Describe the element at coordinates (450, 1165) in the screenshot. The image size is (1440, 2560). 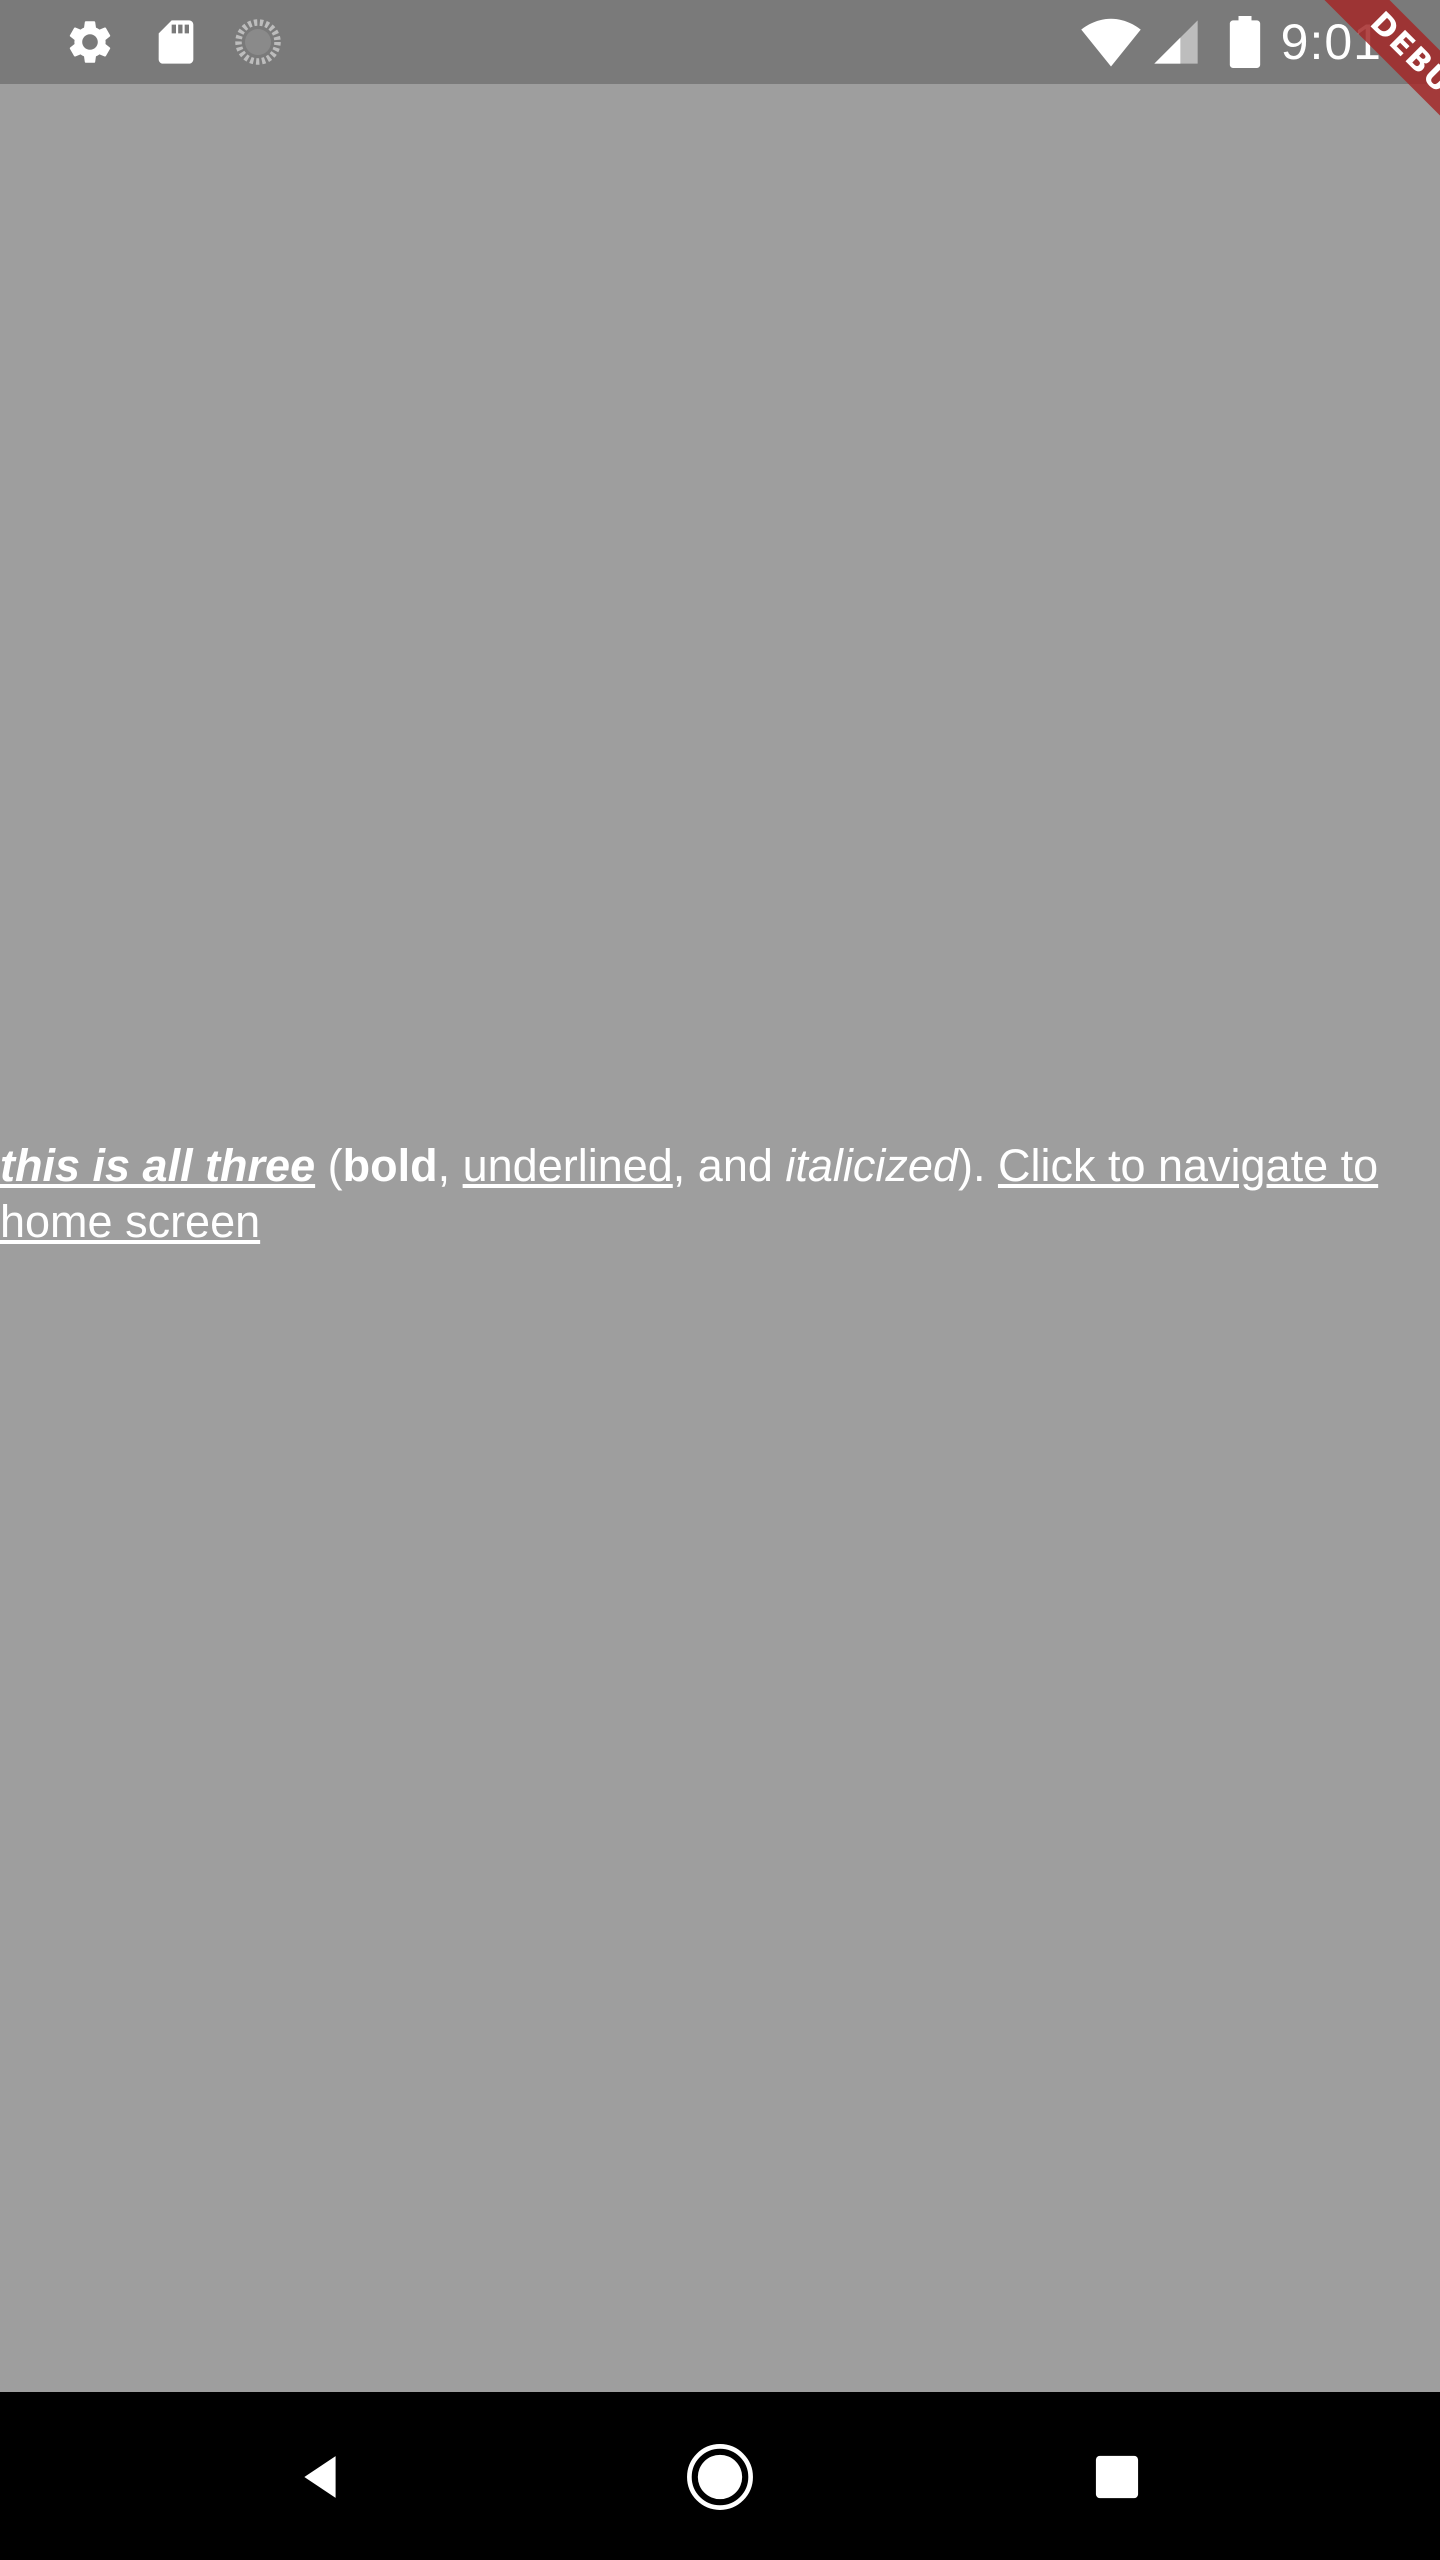
I see `comma-text: ,` at that location.